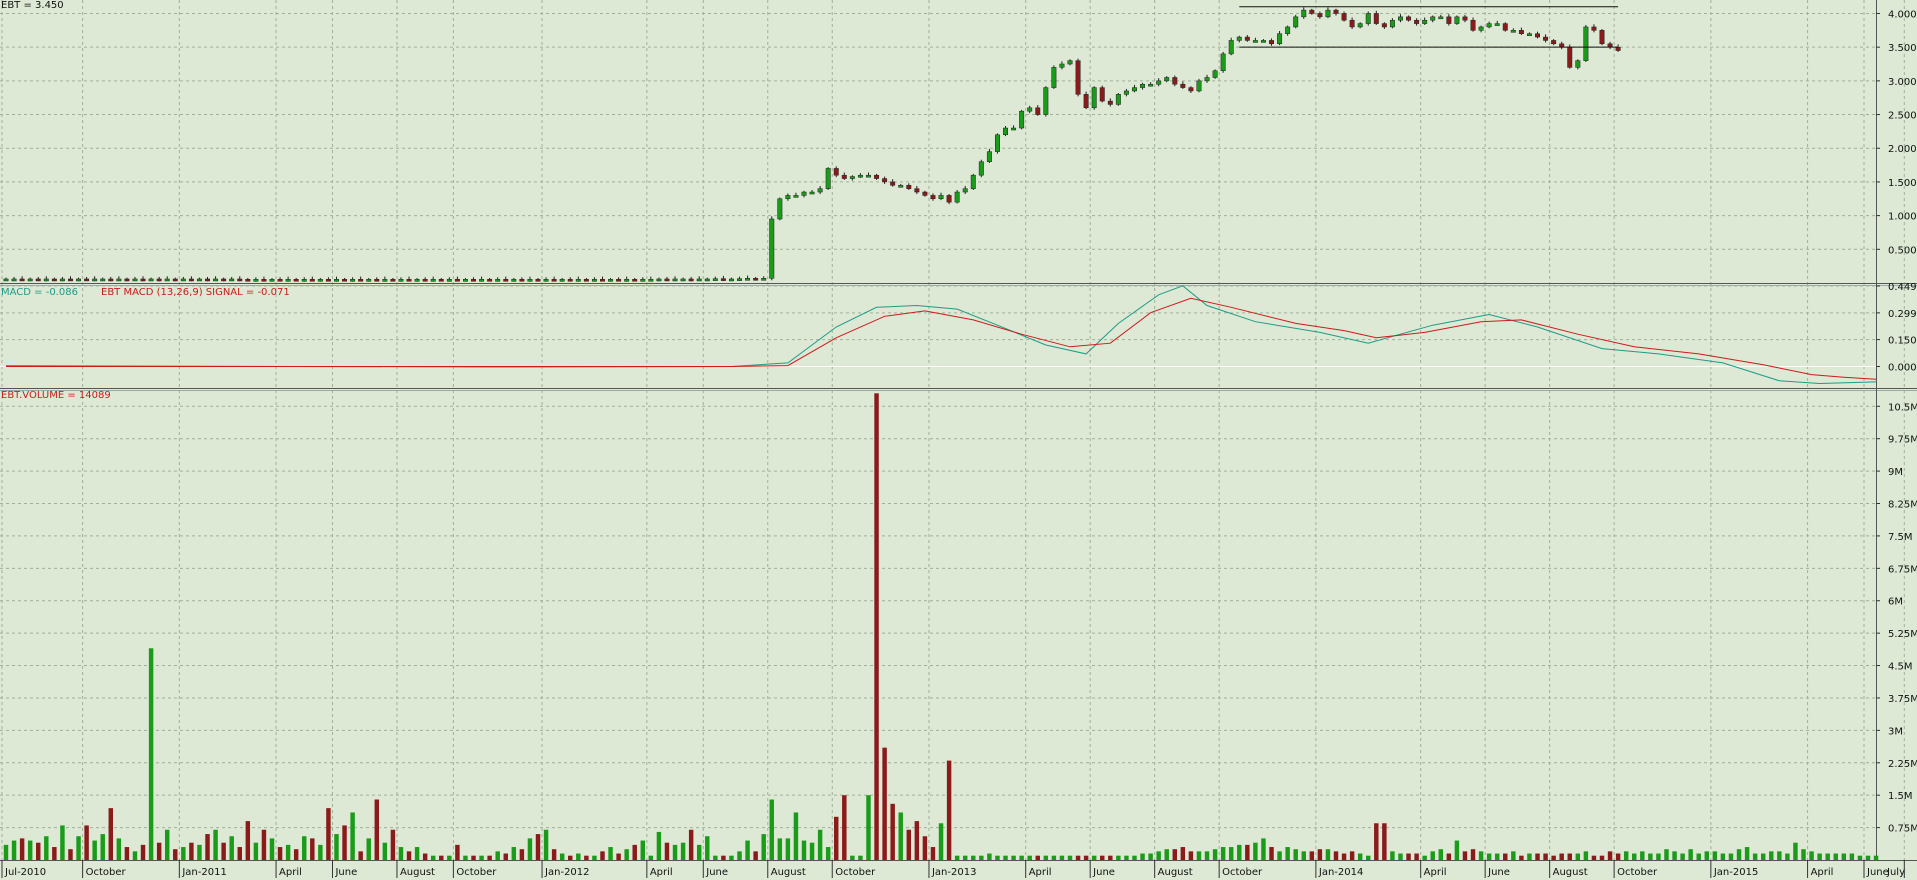 Image resolution: width=1917 pixels, height=880 pixels. Describe the element at coordinates (1902, 829) in the screenshot. I see `y-tick-label: 0.75M` at that location.